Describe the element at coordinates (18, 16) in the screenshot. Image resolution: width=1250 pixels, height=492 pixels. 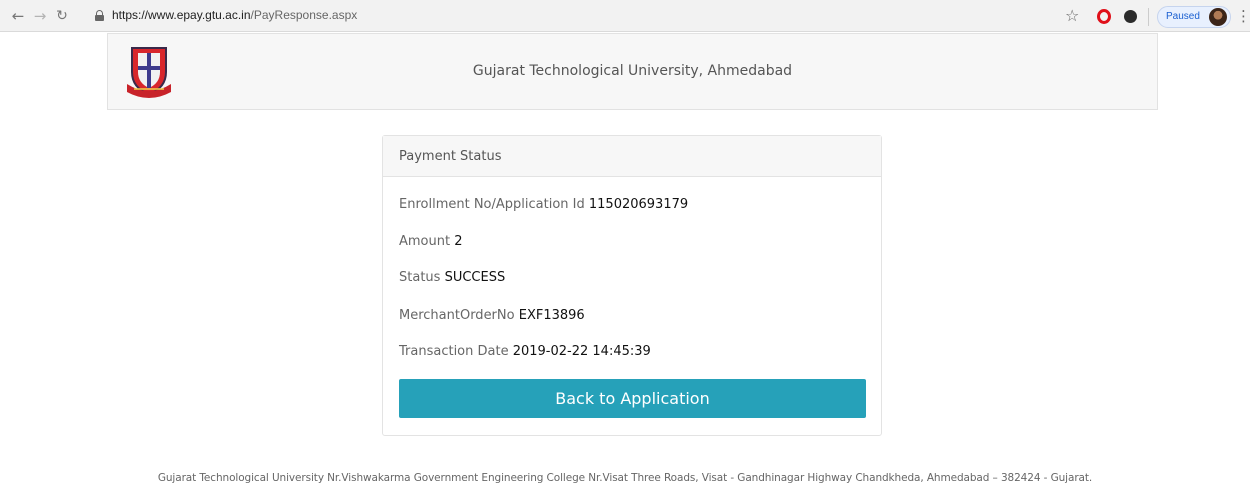
I see `back-icon: ←` at that location.